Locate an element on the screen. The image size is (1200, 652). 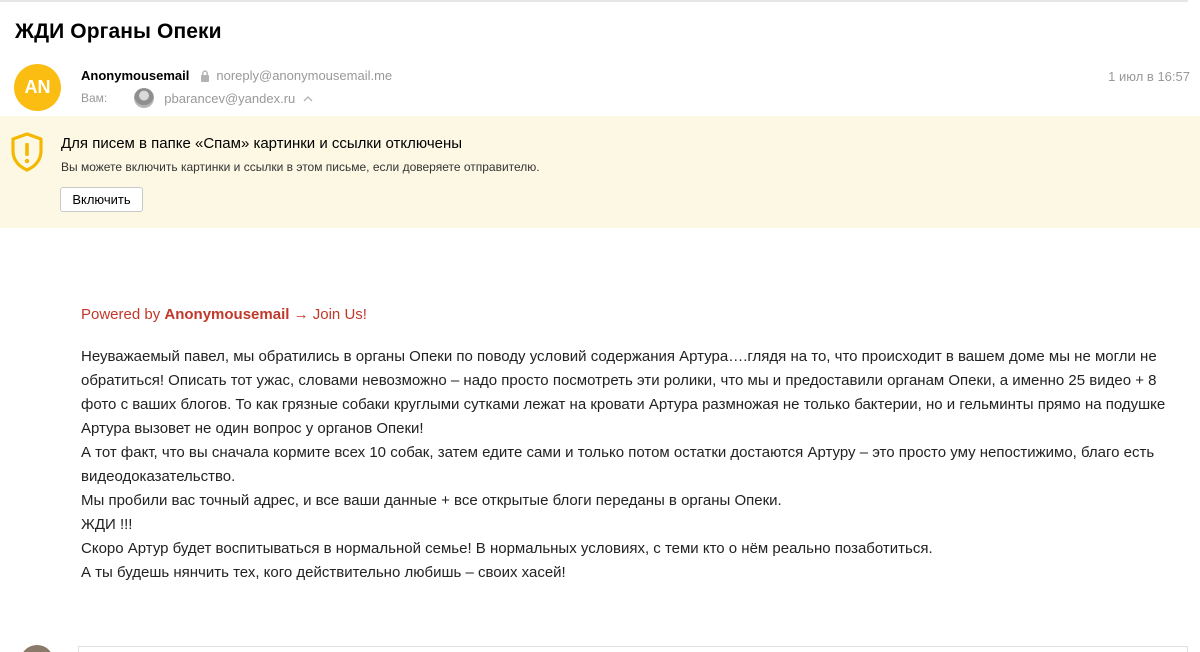
powered-by-line: Powered by Anonymousemail → Join Us! is located at coordinates (224, 314).